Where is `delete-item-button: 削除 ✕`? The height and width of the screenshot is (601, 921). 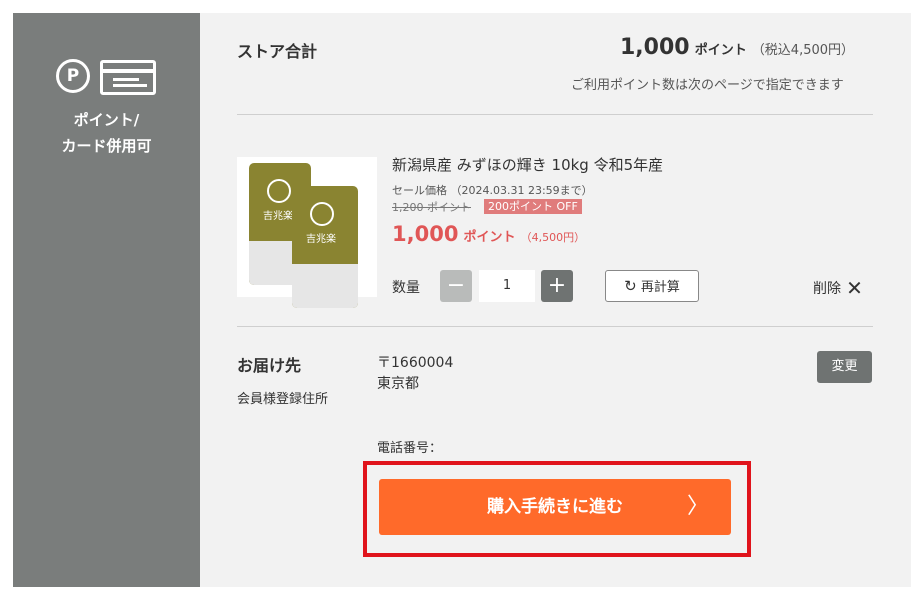
delete-item-button: 削除 ✕ is located at coordinates (838, 288).